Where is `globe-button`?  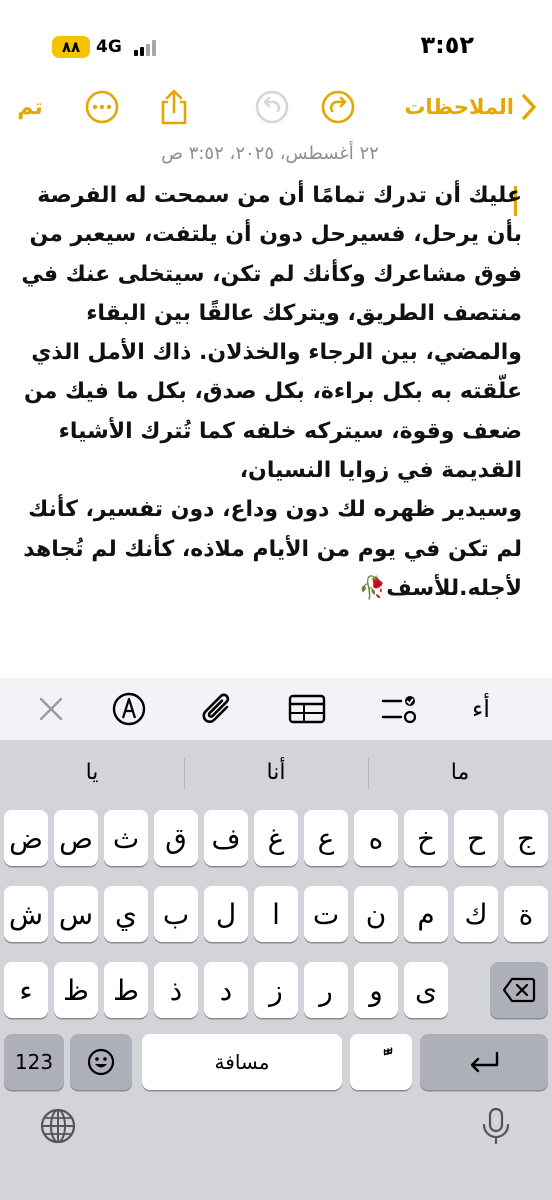
globe-button is located at coordinates (58, 1126).